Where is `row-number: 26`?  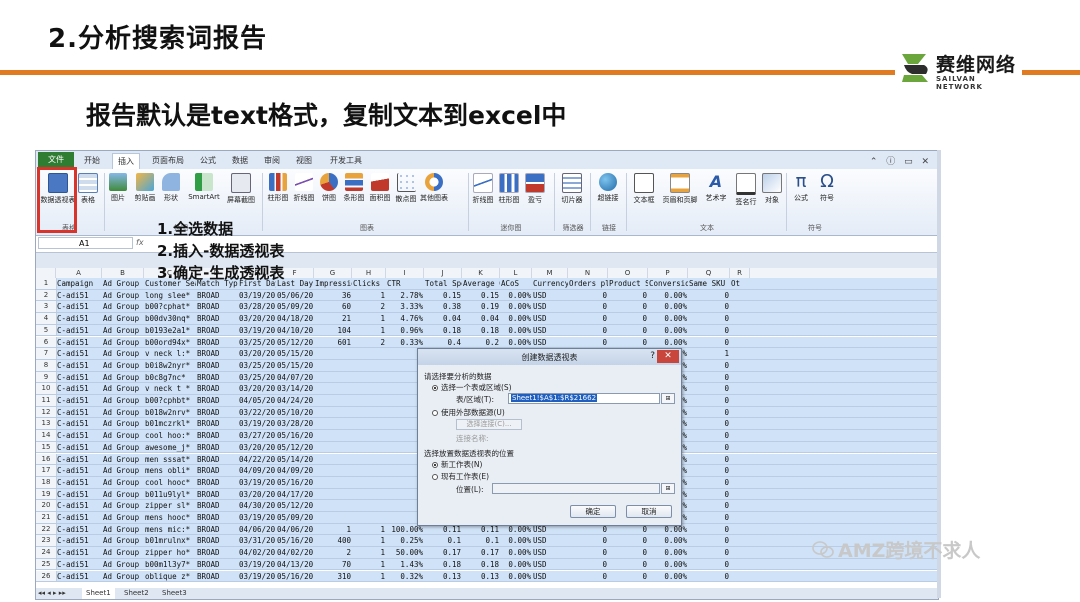 row-number: 26 is located at coordinates (46, 576).